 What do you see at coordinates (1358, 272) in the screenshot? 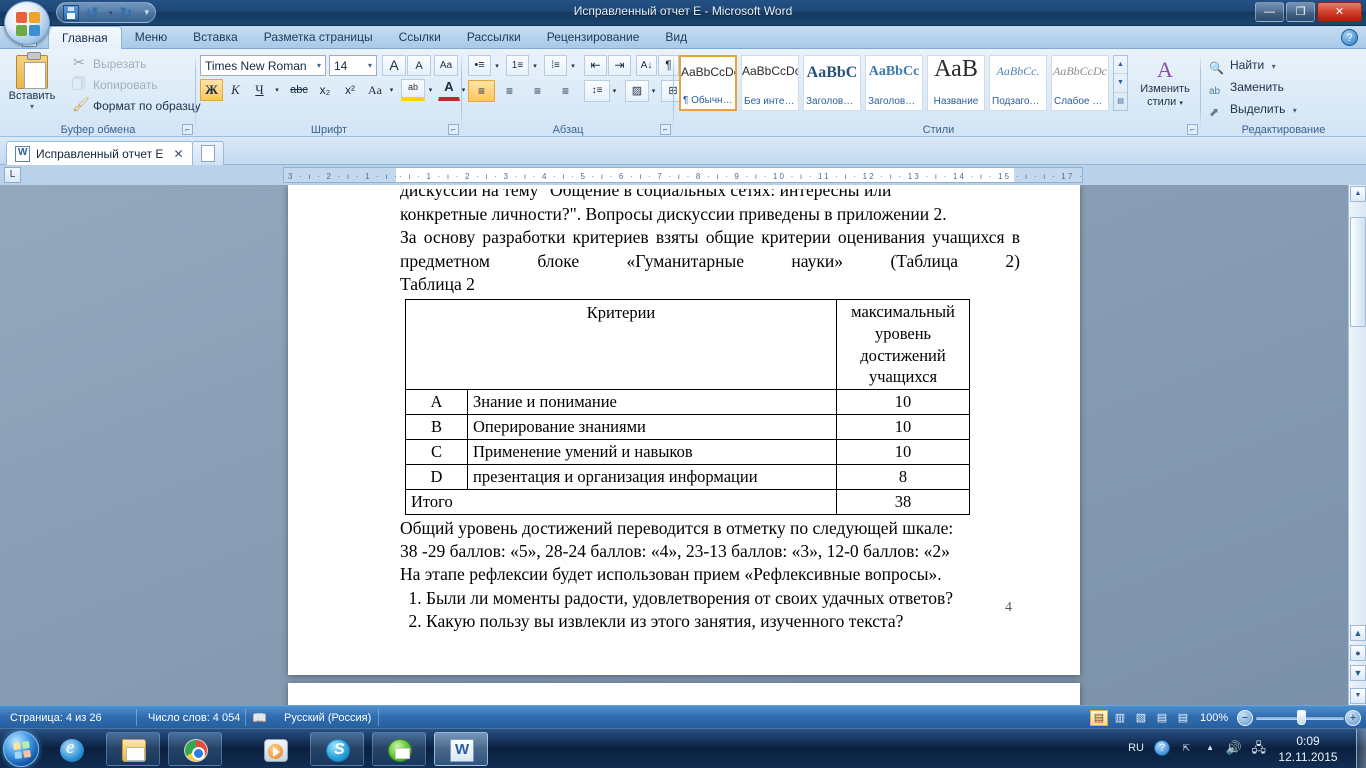
I see `scrollbar-thumb` at bounding box center [1358, 272].